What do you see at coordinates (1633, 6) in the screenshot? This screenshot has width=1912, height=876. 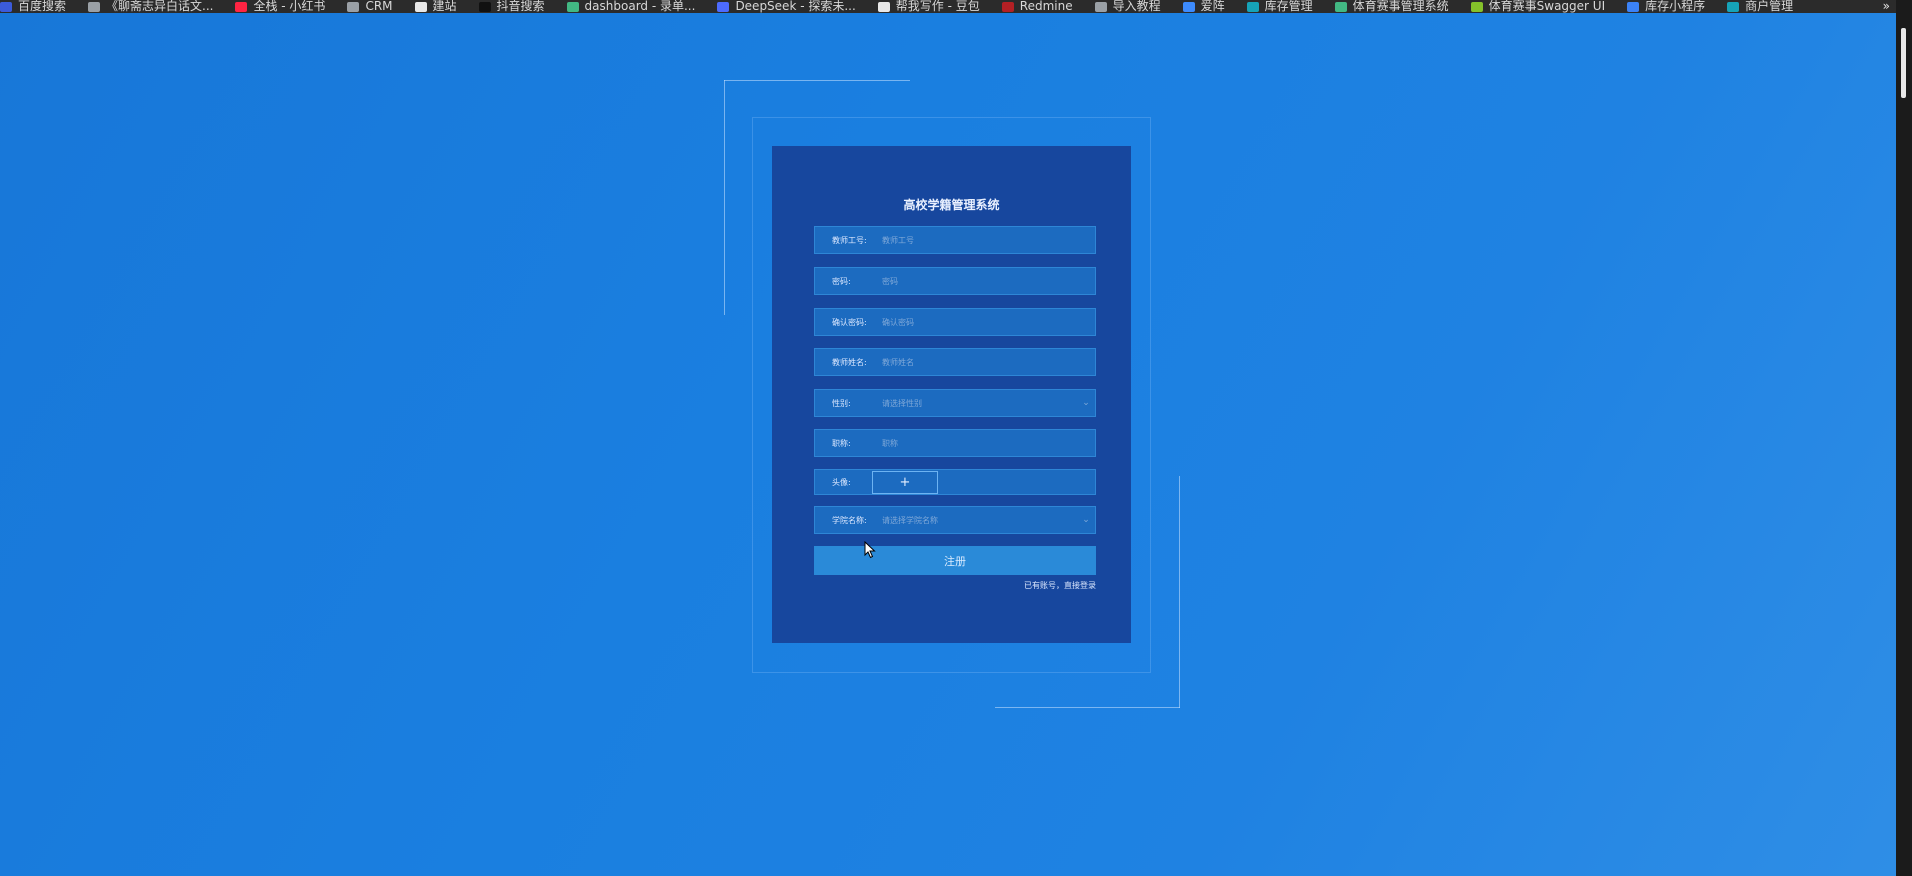 I see `mountain-icon` at bounding box center [1633, 6].